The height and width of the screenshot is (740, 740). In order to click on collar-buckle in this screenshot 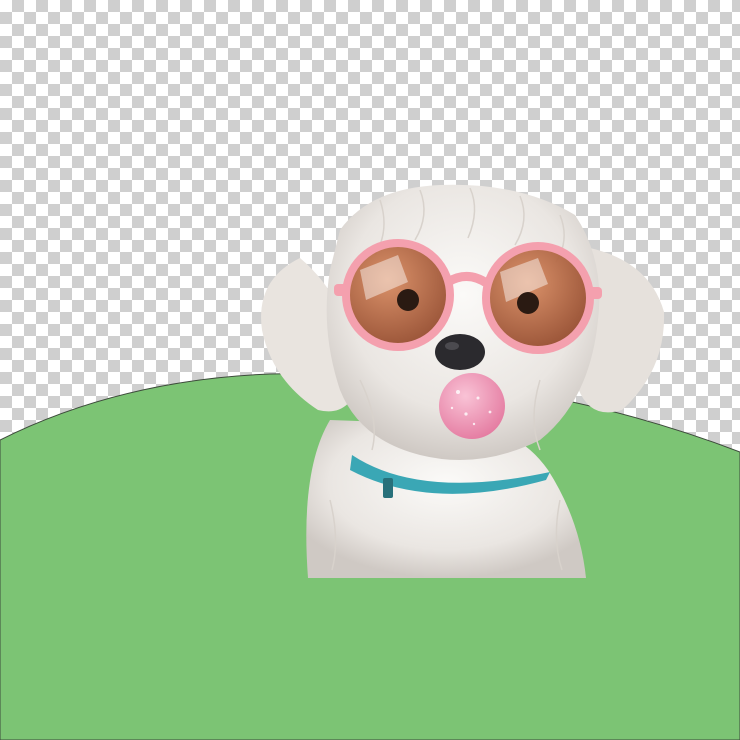, I will do `click(388, 488)`.